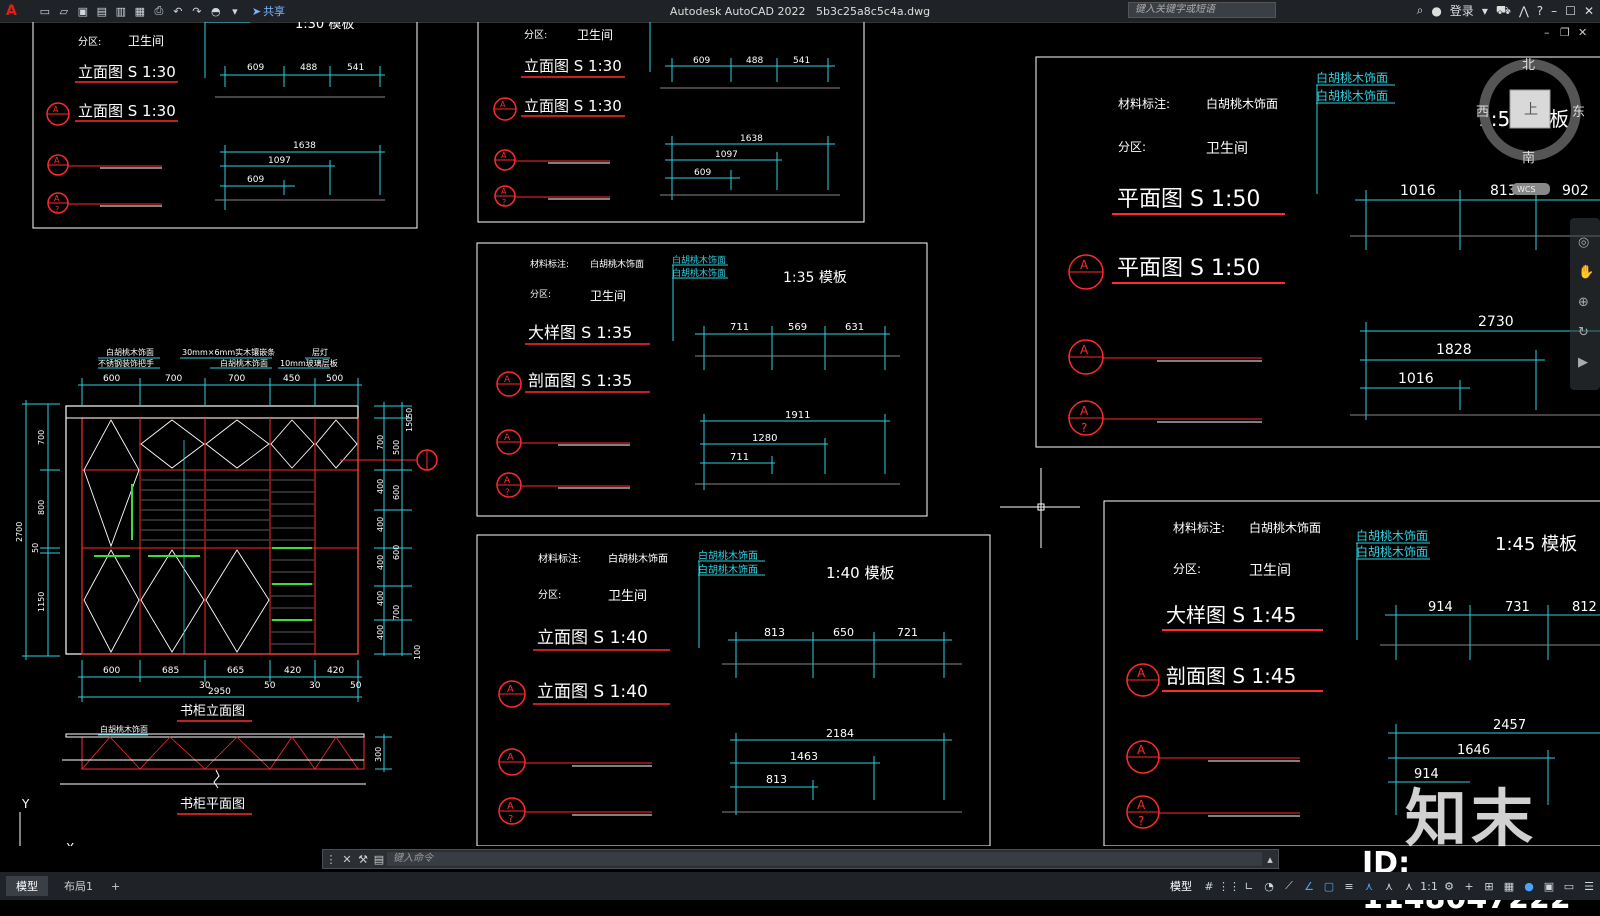 The image size is (1600, 916). Describe the element at coordinates (178, 11) in the screenshot. I see `undo-icon: ↶` at that location.